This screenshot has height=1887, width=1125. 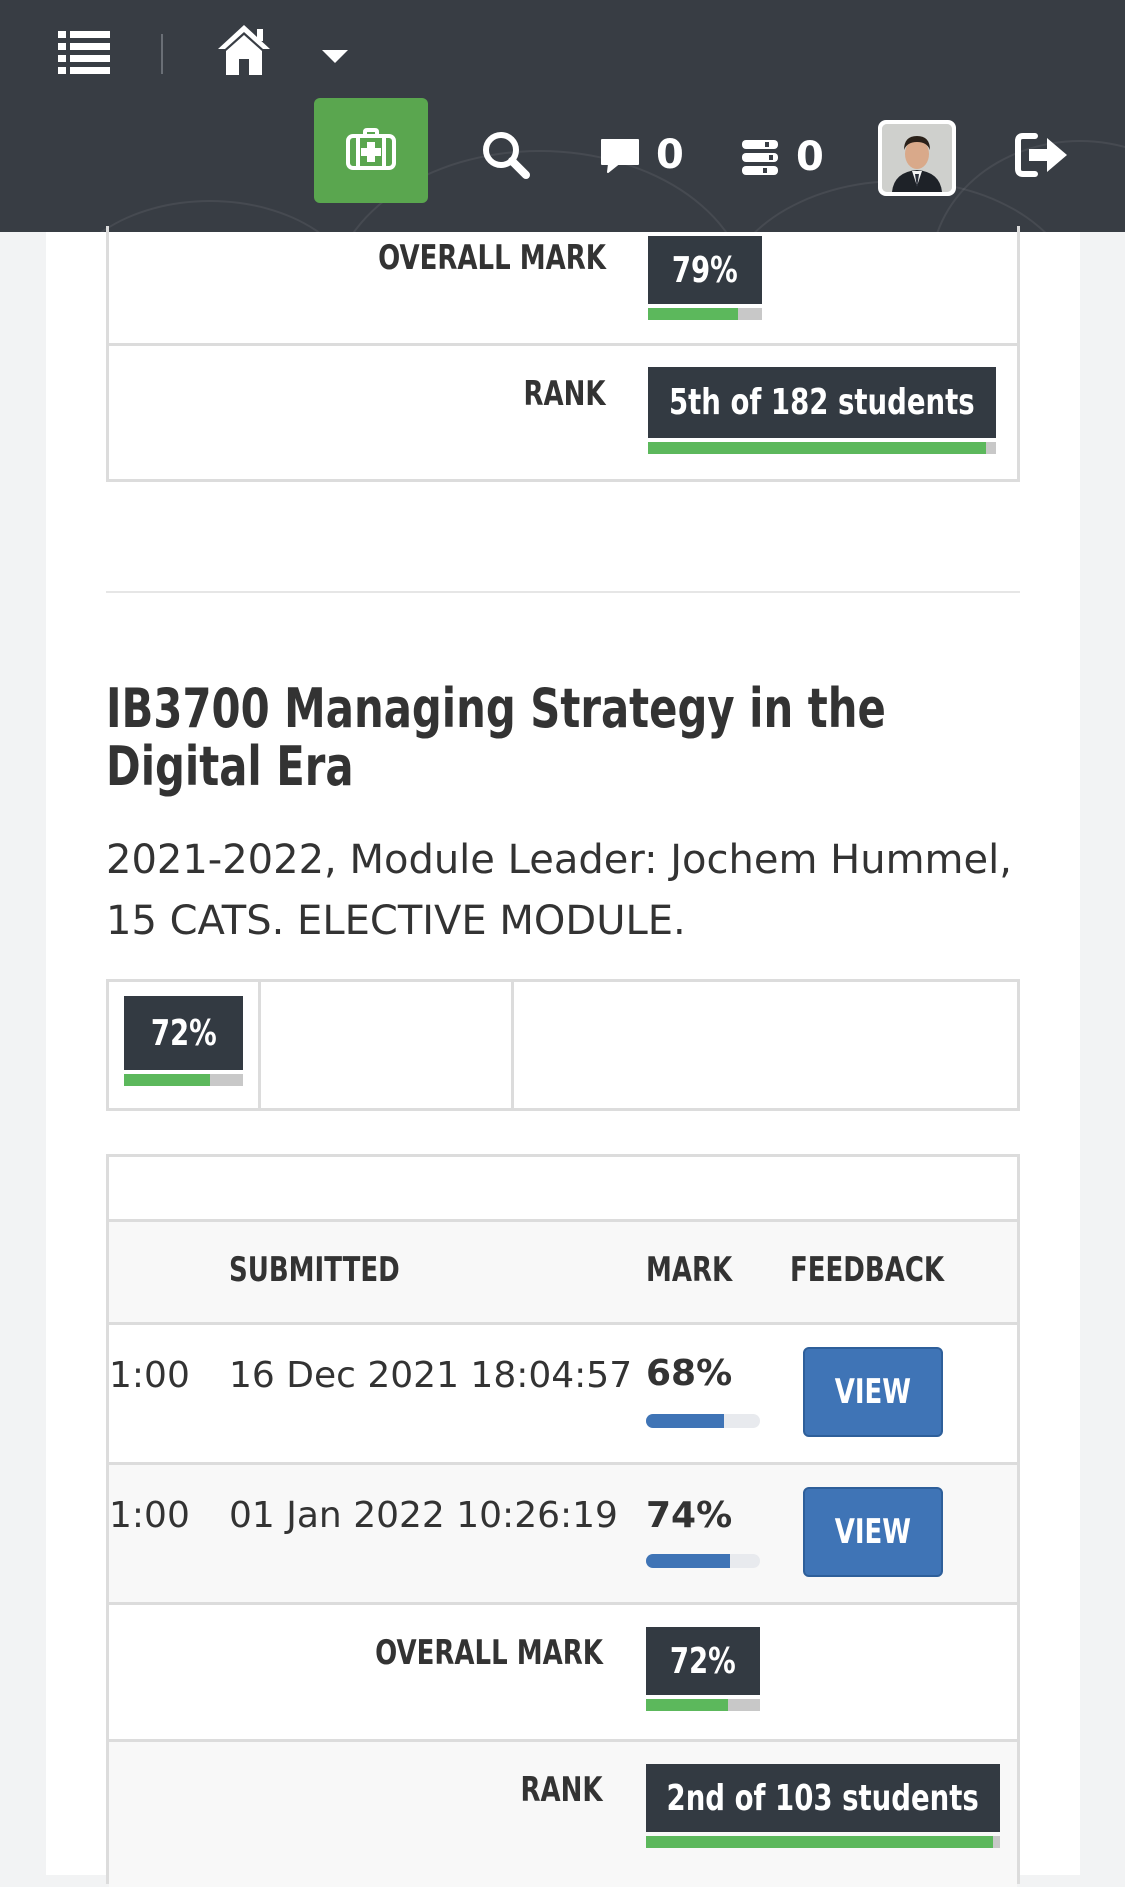 I want to click on prev-overall-mark-bar, so click(x=705, y=314).